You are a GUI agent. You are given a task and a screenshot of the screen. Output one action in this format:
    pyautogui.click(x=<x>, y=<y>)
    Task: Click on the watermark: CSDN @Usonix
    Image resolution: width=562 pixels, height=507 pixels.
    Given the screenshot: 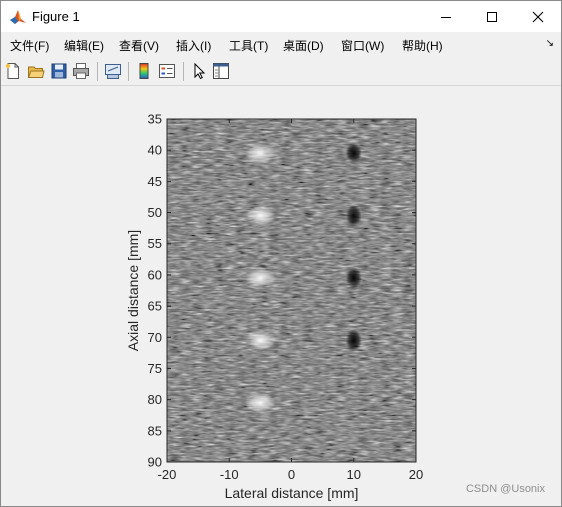 What is the action you would take?
    pyautogui.click(x=505, y=489)
    